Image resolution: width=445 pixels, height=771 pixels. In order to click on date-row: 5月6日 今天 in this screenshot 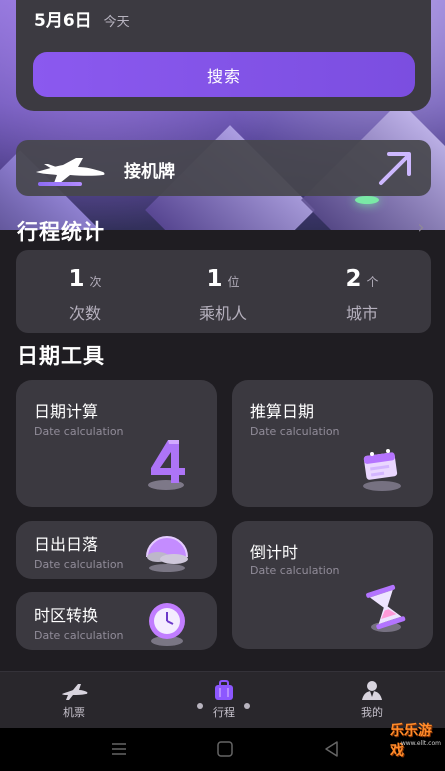, I will do `click(82, 18)`.